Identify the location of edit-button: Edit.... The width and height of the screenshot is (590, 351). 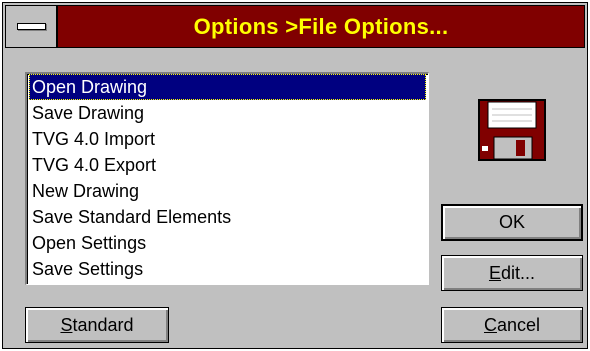
(512, 273).